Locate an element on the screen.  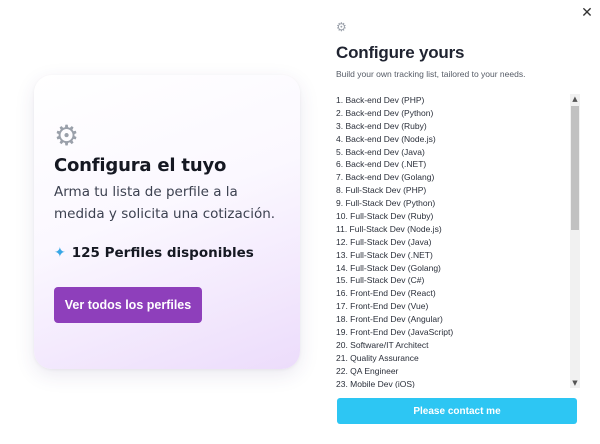
list-scrollbar: ▲ ▼ is located at coordinates (575, 241).